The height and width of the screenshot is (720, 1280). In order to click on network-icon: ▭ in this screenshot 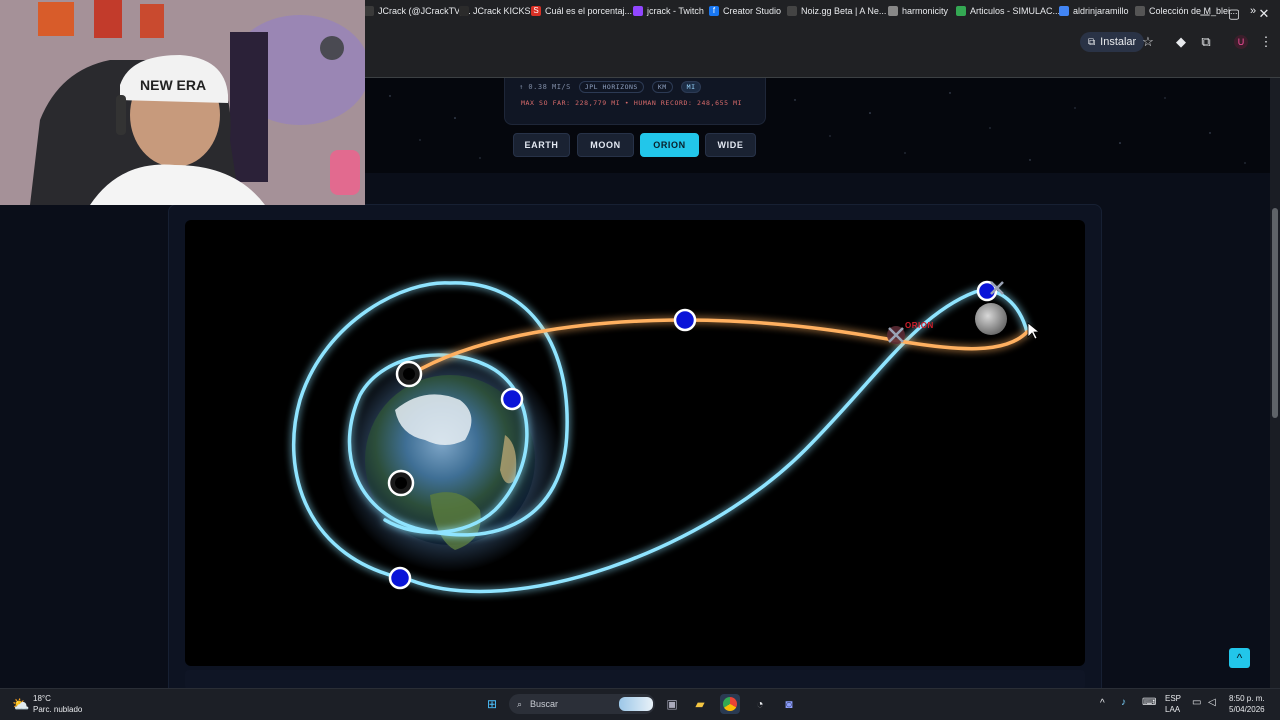, I will do `click(1196, 702)`.